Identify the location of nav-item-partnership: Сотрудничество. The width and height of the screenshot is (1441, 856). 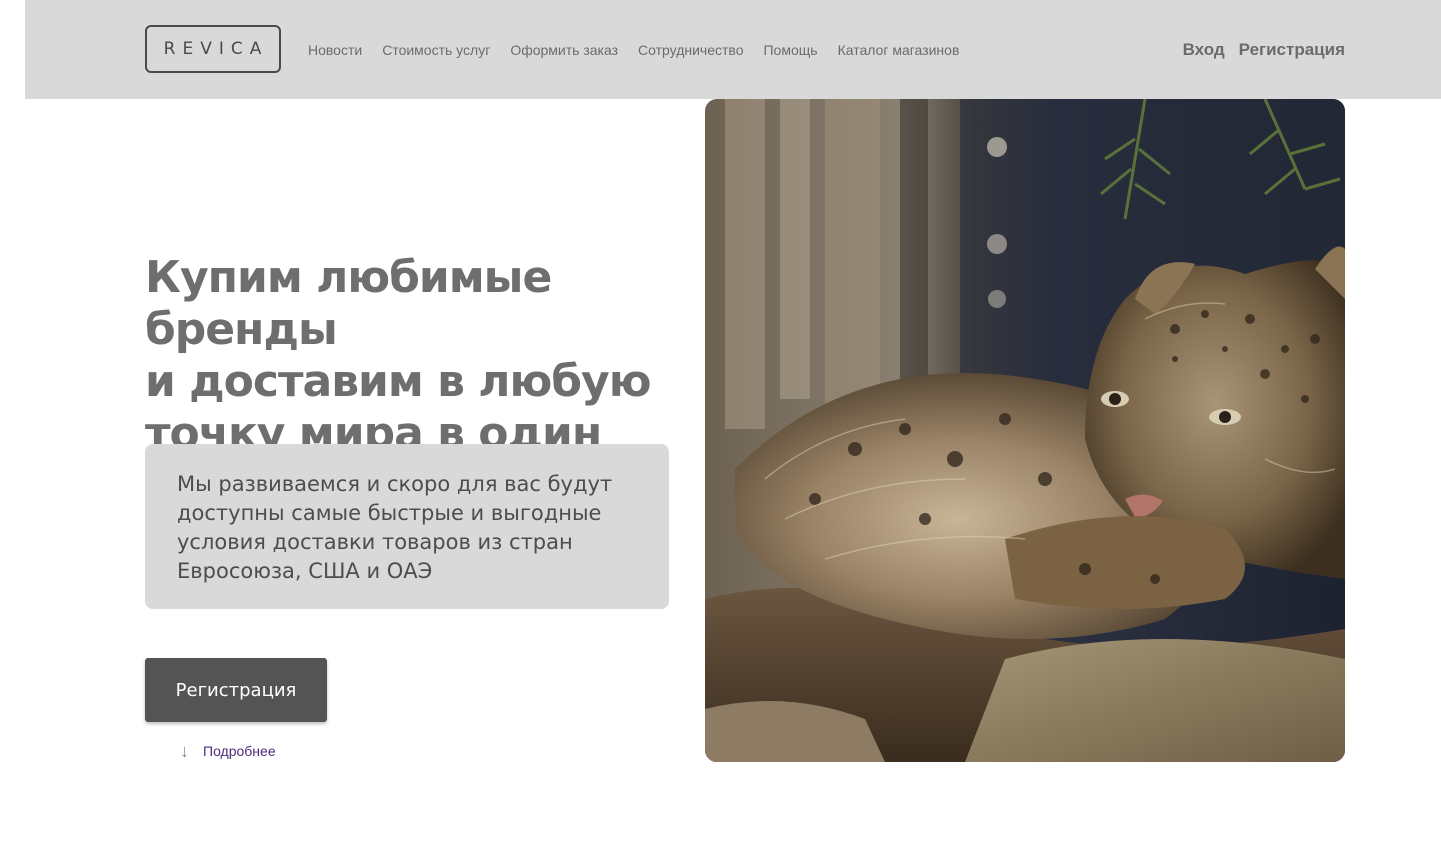
(690, 50).